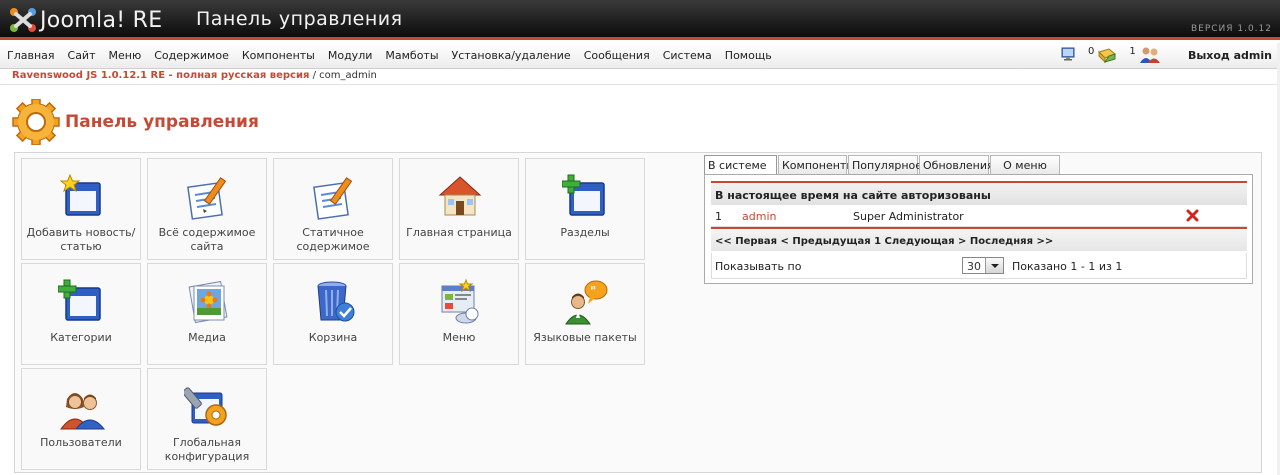 Image resolution: width=1280 pixels, height=475 pixels. Describe the element at coordinates (125, 55) in the screenshot. I see `menu-item-menu: Меню` at that location.